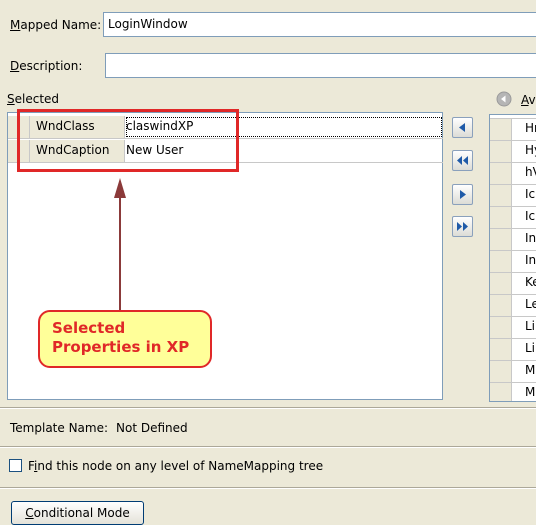 This screenshot has height=525, width=536. Describe the element at coordinates (128, 140) in the screenshot. I see `highlight-box` at that location.